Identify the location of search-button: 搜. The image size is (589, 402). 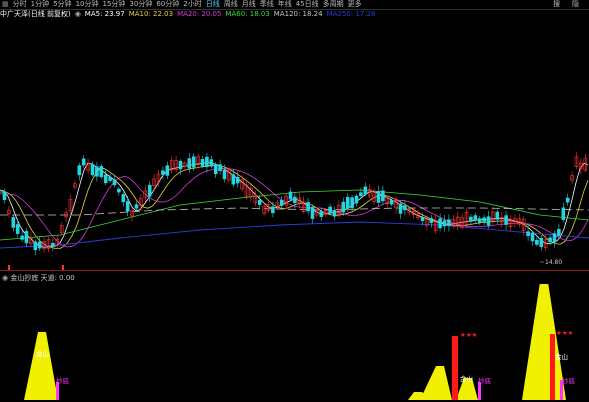
(556, 4).